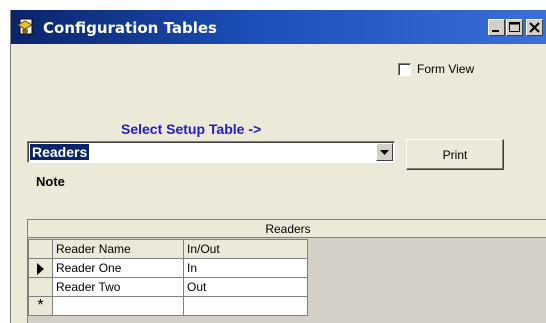 The width and height of the screenshot is (546, 323). Describe the element at coordinates (118, 268) in the screenshot. I see `cell-reader-name: Reader One` at that location.